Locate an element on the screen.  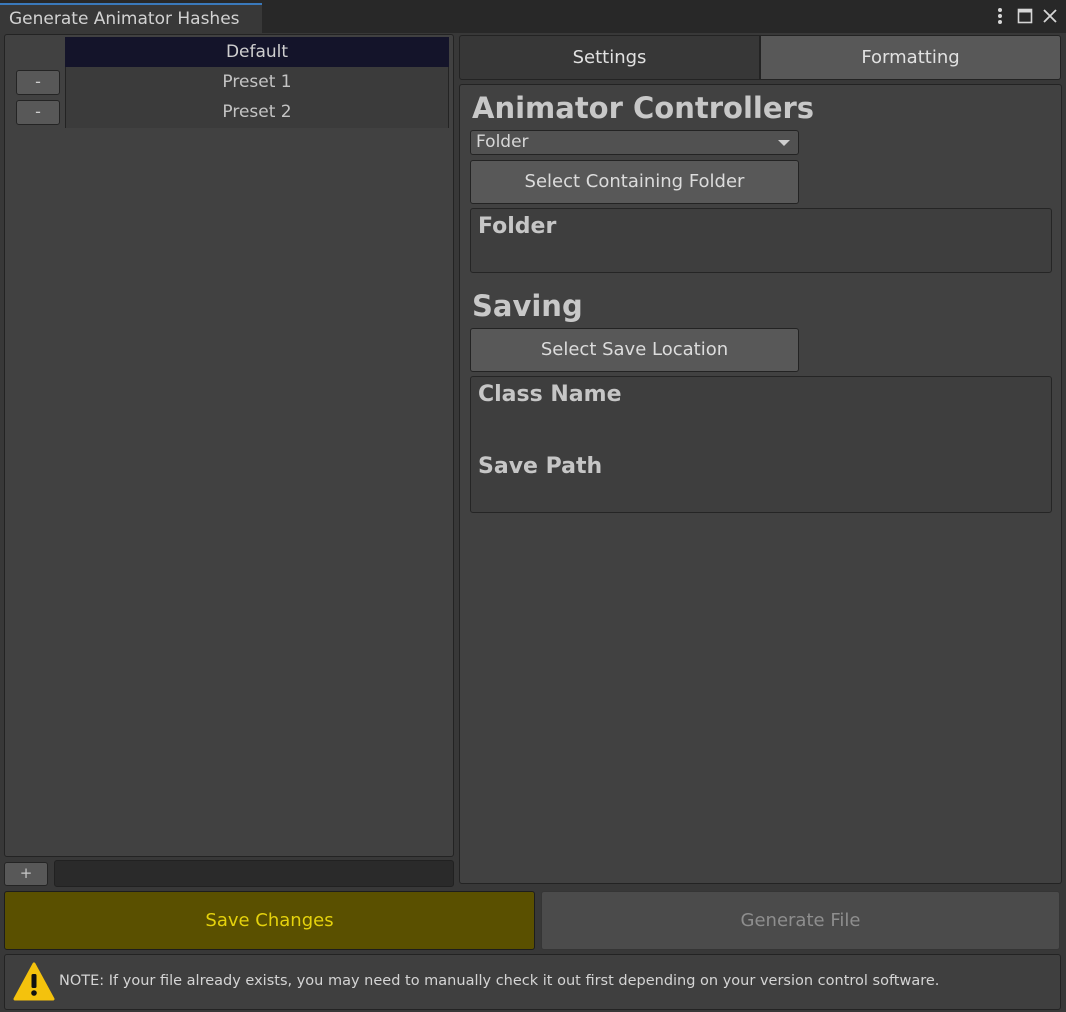
add-preset-button: + is located at coordinates (26, 874).